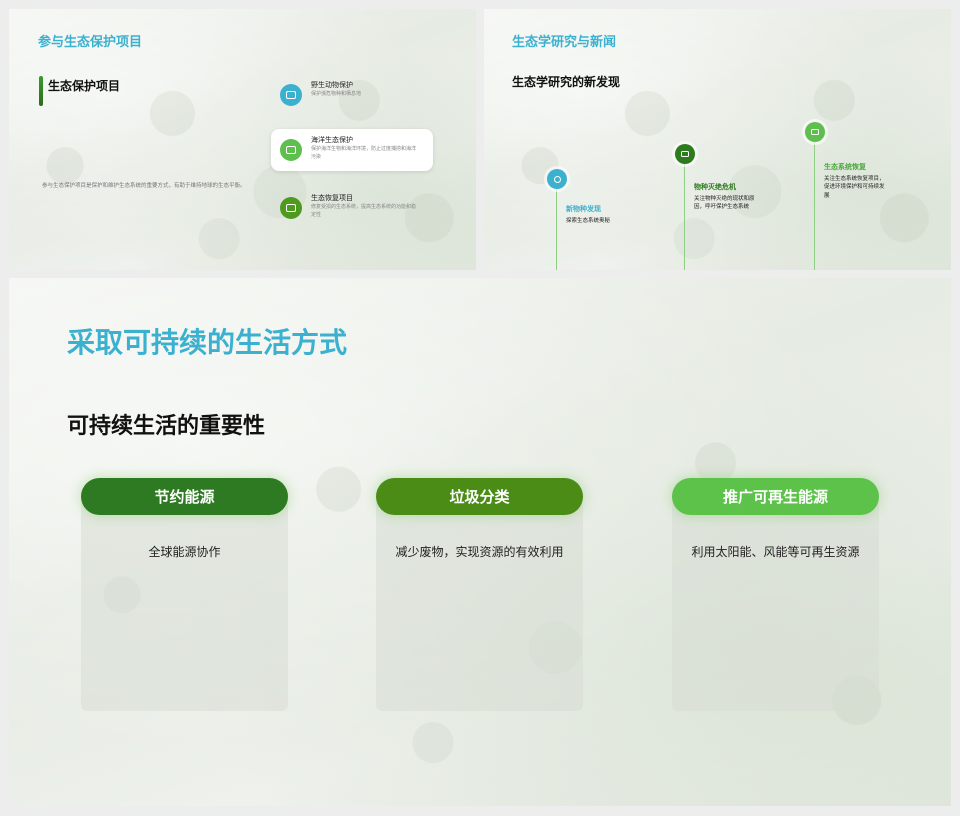  What do you see at coordinates (364, 211) in the screenshot?
I see `project-item-desc: 修复受损的生态系统，提高生态系统的功能和稳定性` at bounding box center [364, 211].